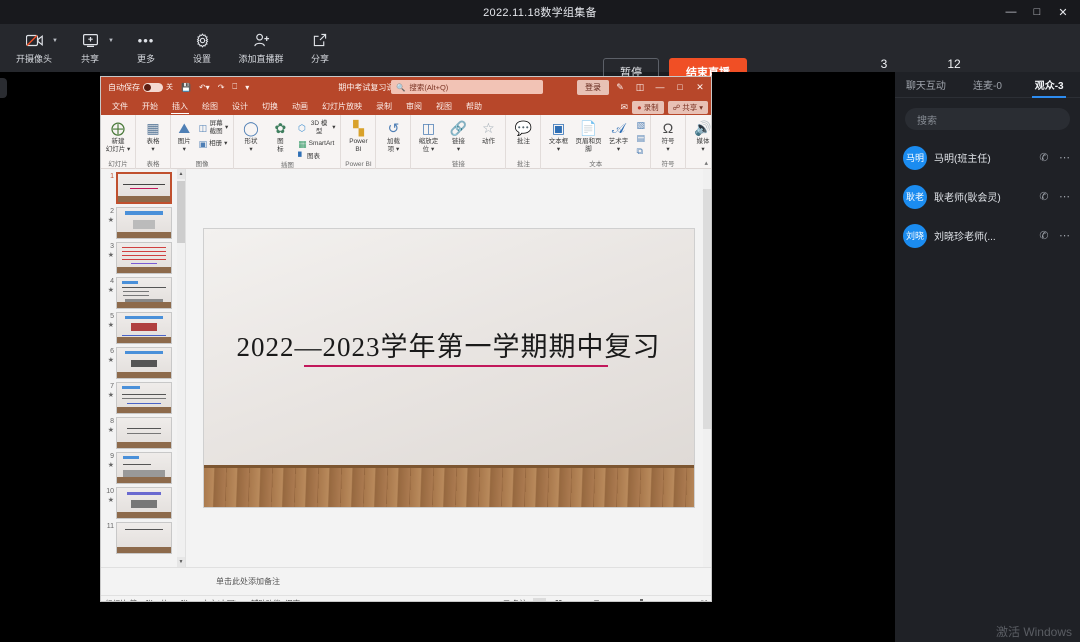 The image size is (1080, 642). Describe the element at coordinates (143, 466) in the screenshot. I see `slide-thumbnail: 9 ★` at that location.